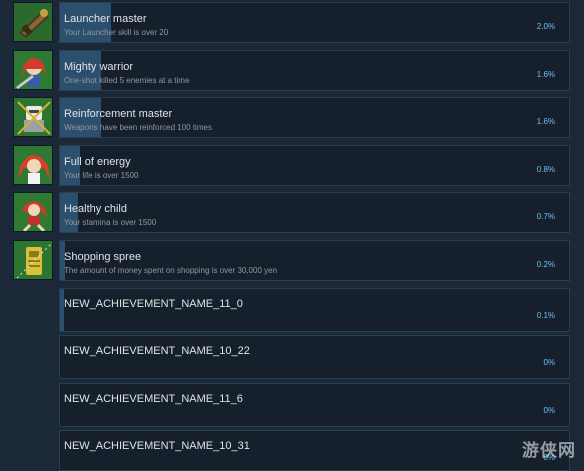 The height and width of the screenshot is (471, 584). Describe the element at coordinates (157, 446) in the screenshot. I see `achievement-title: NEW_ACHIEVEMENT_NAME_10_31` at that location.